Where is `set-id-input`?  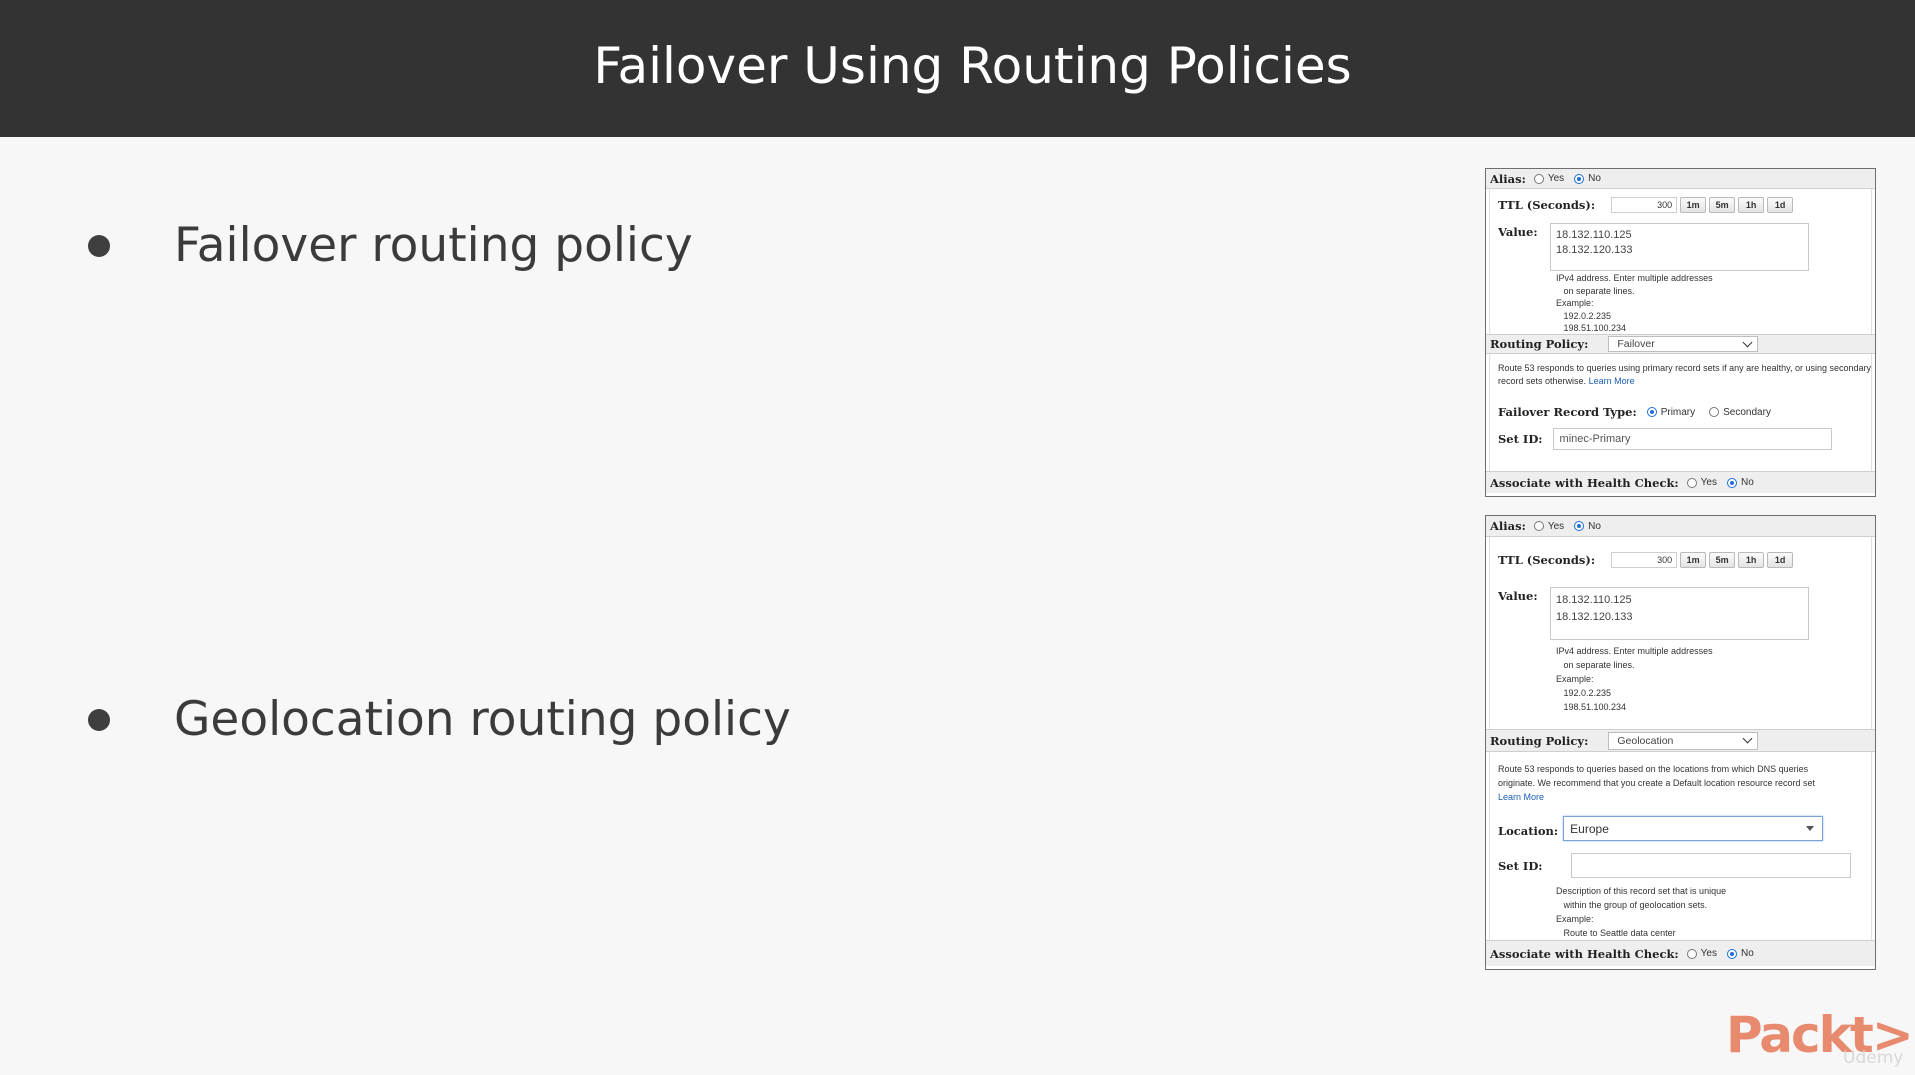
set-id-input is located at coordinates (1710, 865).